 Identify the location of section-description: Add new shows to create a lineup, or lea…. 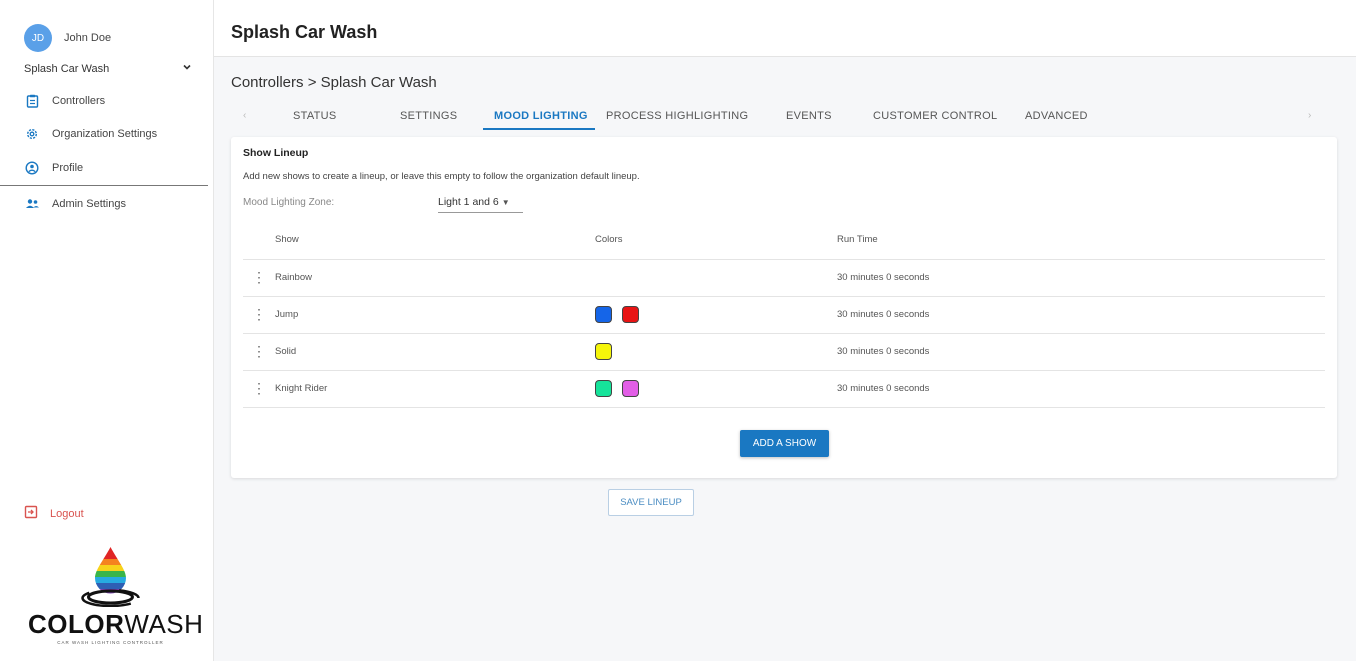
(441, 176).